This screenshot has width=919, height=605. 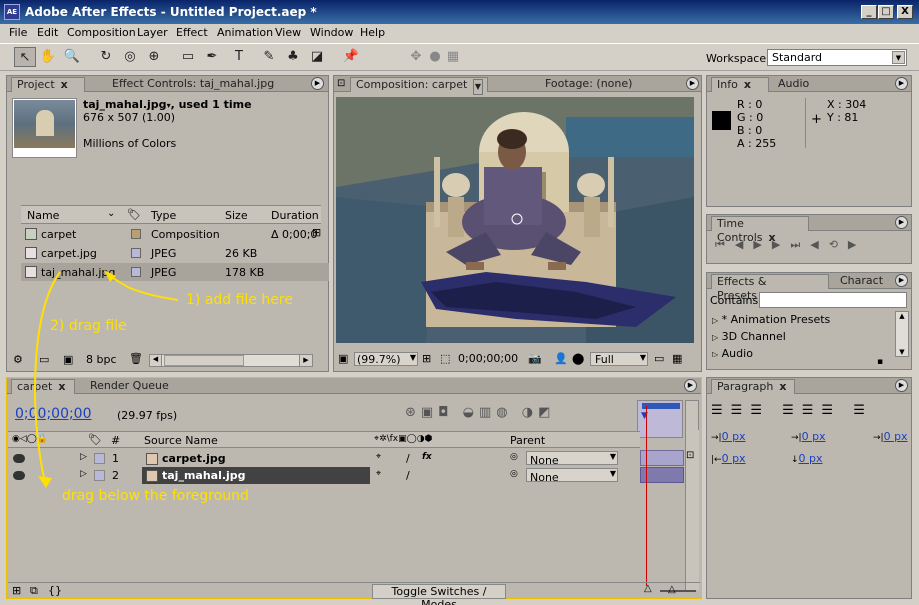 What do you see at coordinates (106, 379) in the screenshot?
I see `annotation-arrows` at bounding box center [106, 379].